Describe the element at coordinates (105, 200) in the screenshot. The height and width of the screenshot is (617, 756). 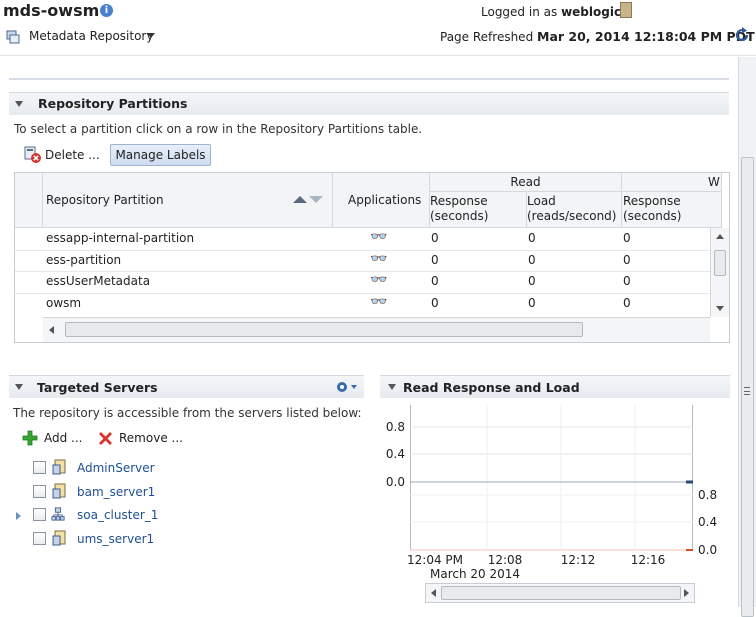
I see `column-header-partition-label: Repository Partition` at that location.